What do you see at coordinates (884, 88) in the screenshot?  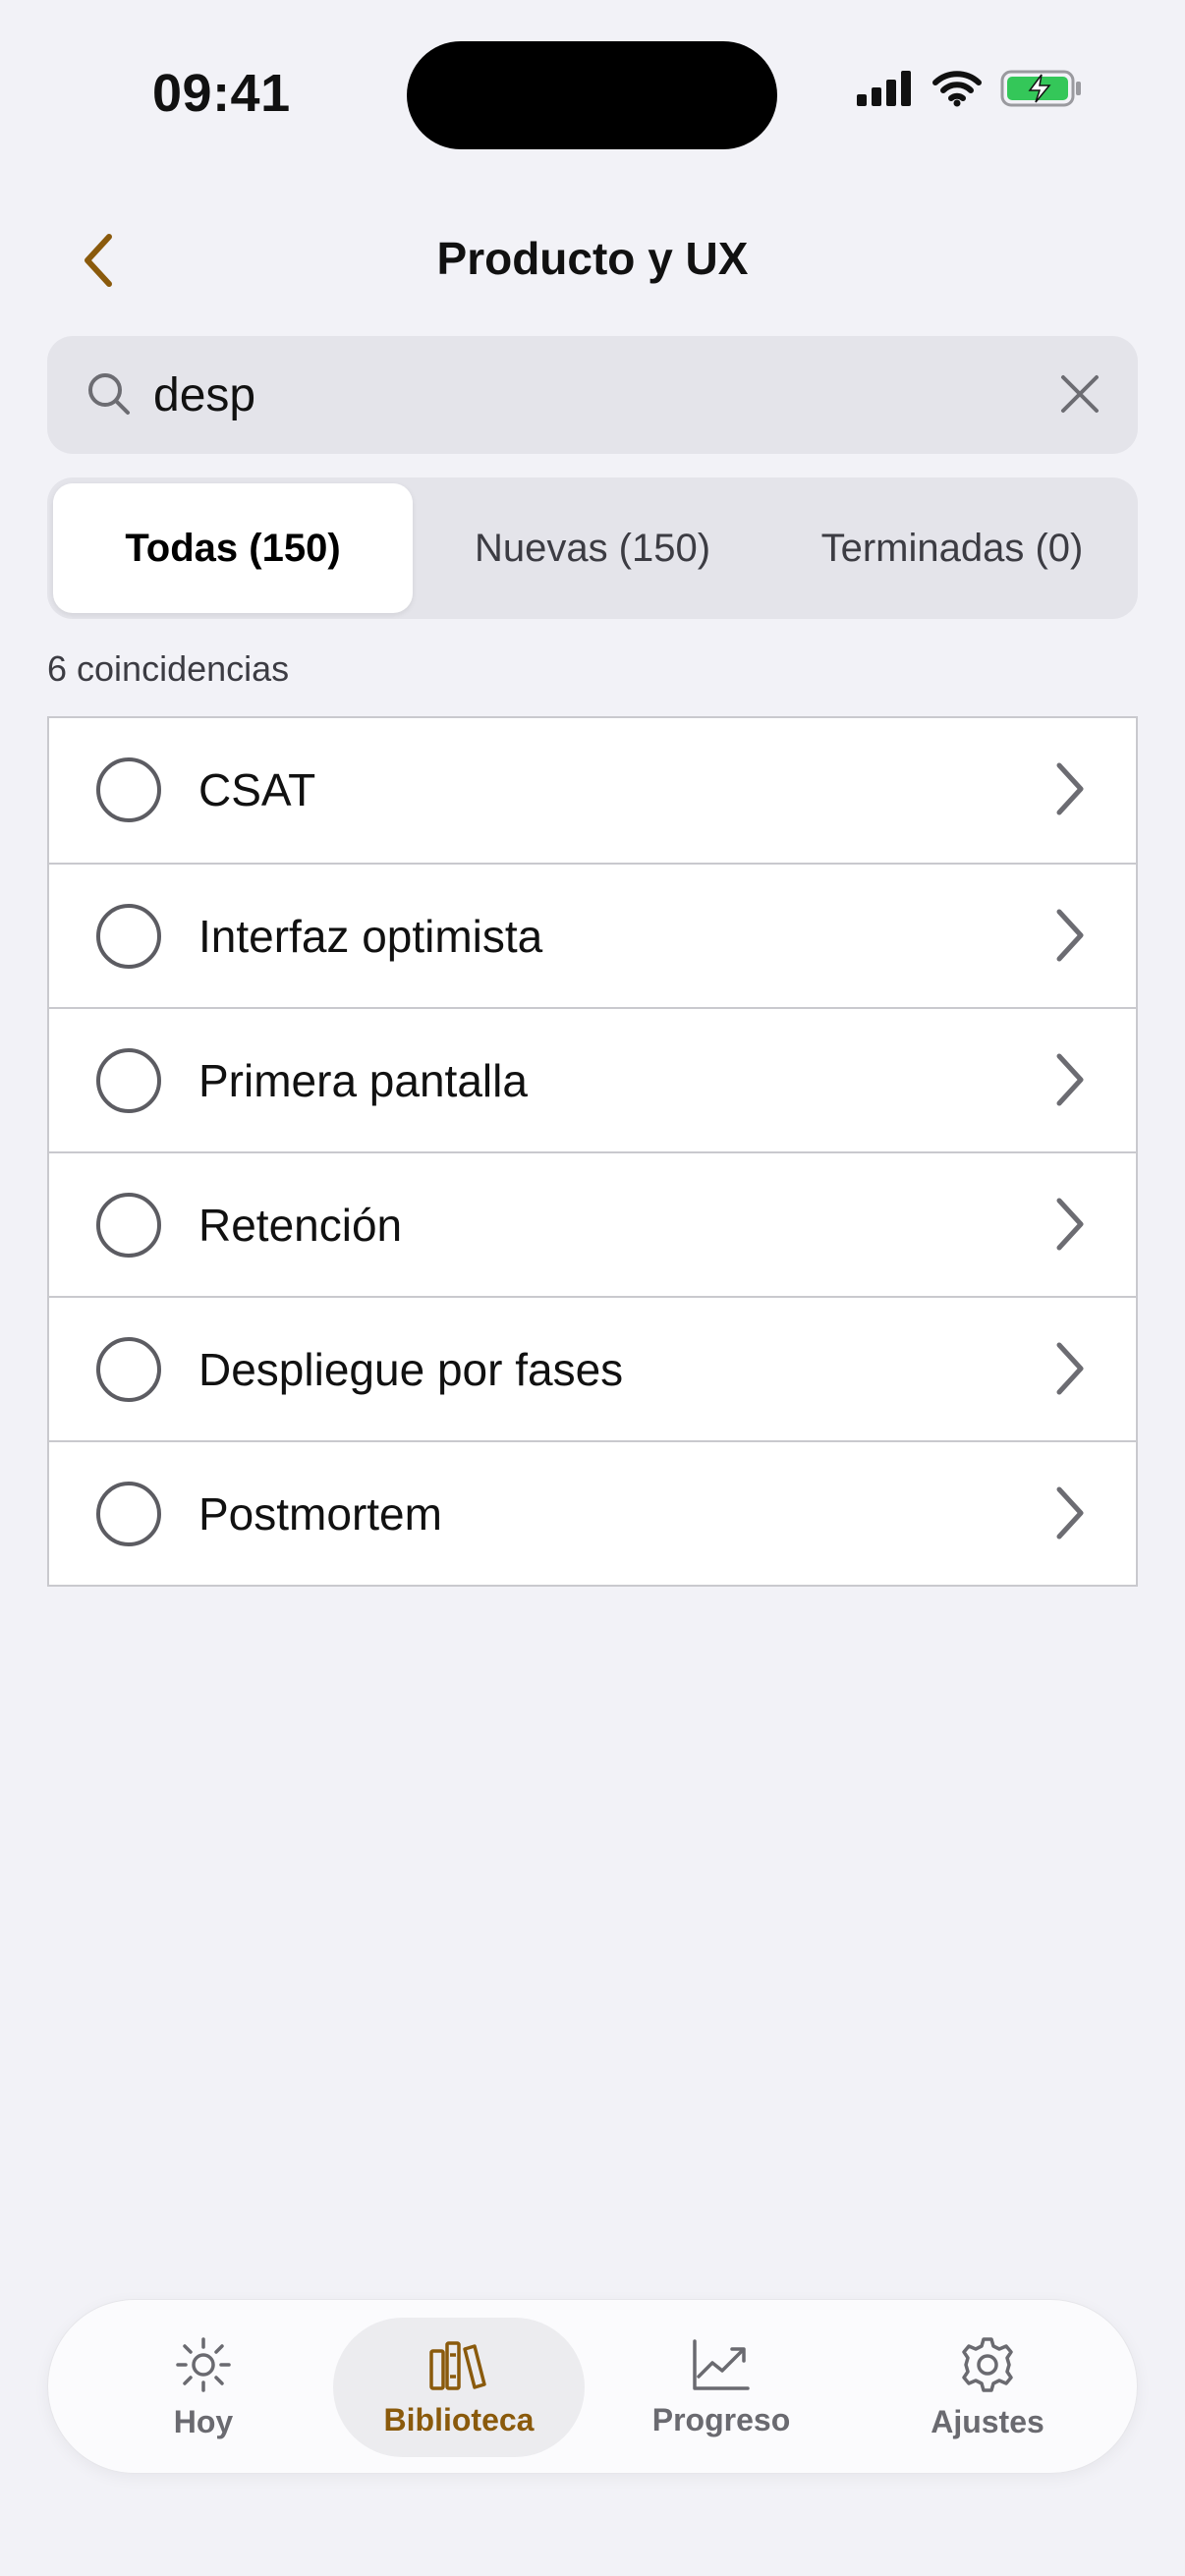 I see `signal-icon` at bounding box center [884, 88].